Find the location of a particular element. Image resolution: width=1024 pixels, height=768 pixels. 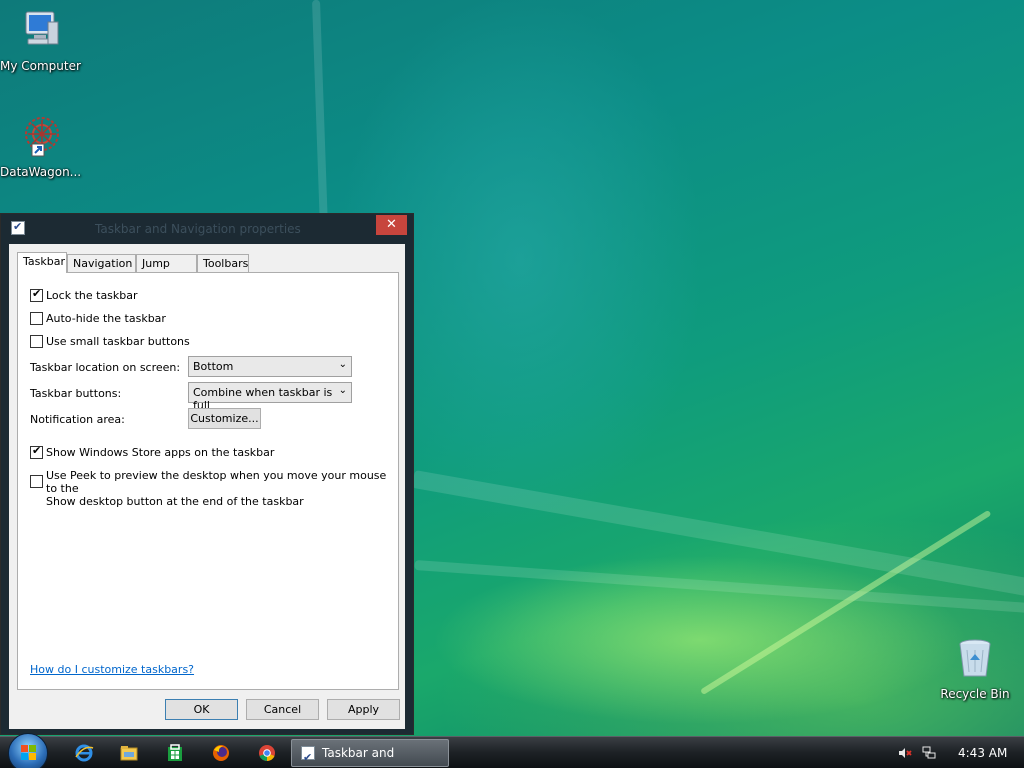

notification-area-label: Notification area: is located at coordinates (77, 419).